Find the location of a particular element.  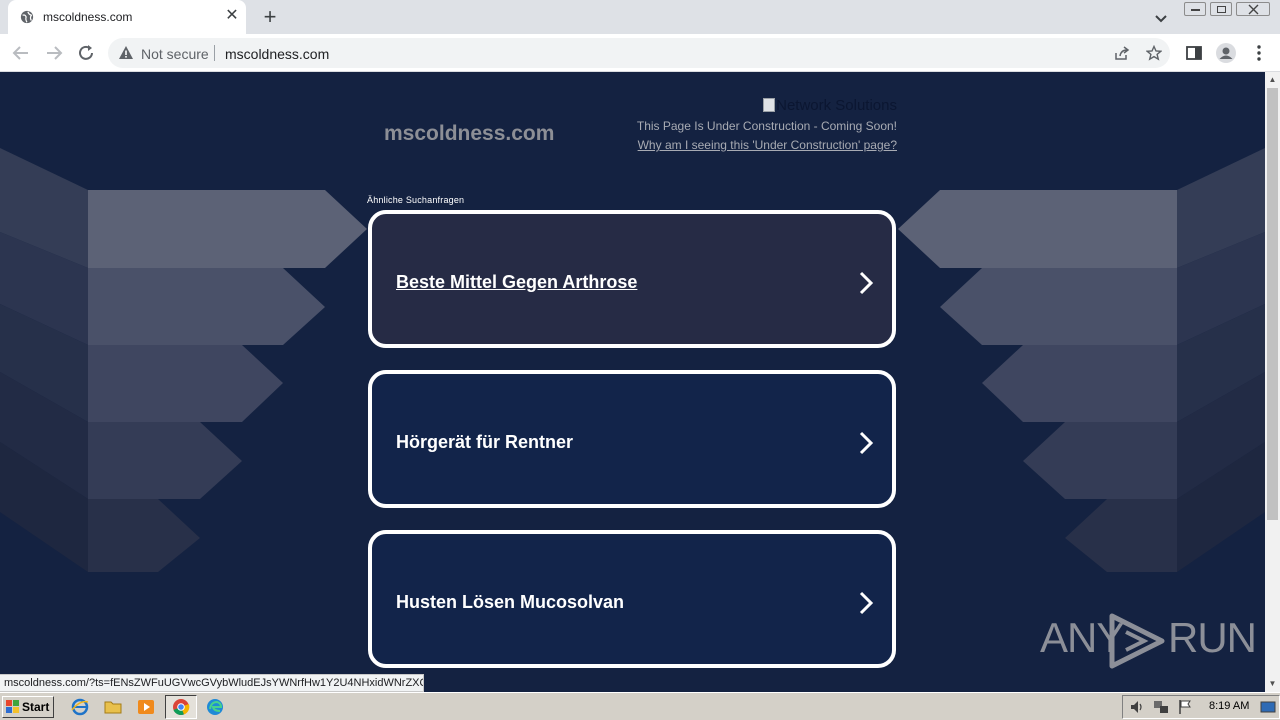

browser-tab: mscoldness.com ✕ is located at coordinates (127, 17).